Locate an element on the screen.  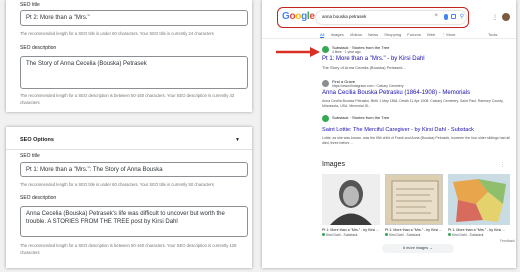
search-icon: ⚲ is located at coordinates (462, 16).